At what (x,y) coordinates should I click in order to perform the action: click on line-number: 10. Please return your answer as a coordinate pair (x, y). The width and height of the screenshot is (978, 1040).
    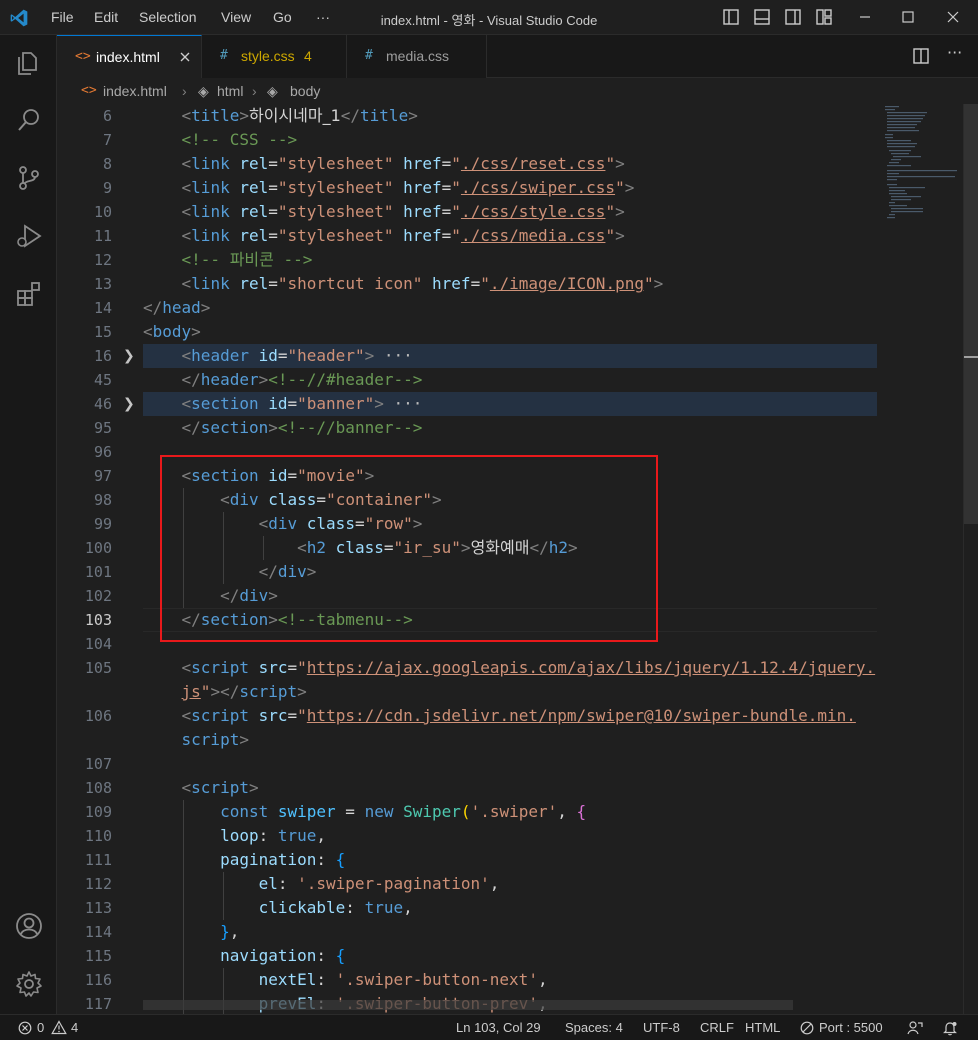
    Looking at the image, I should click on (102, 212).